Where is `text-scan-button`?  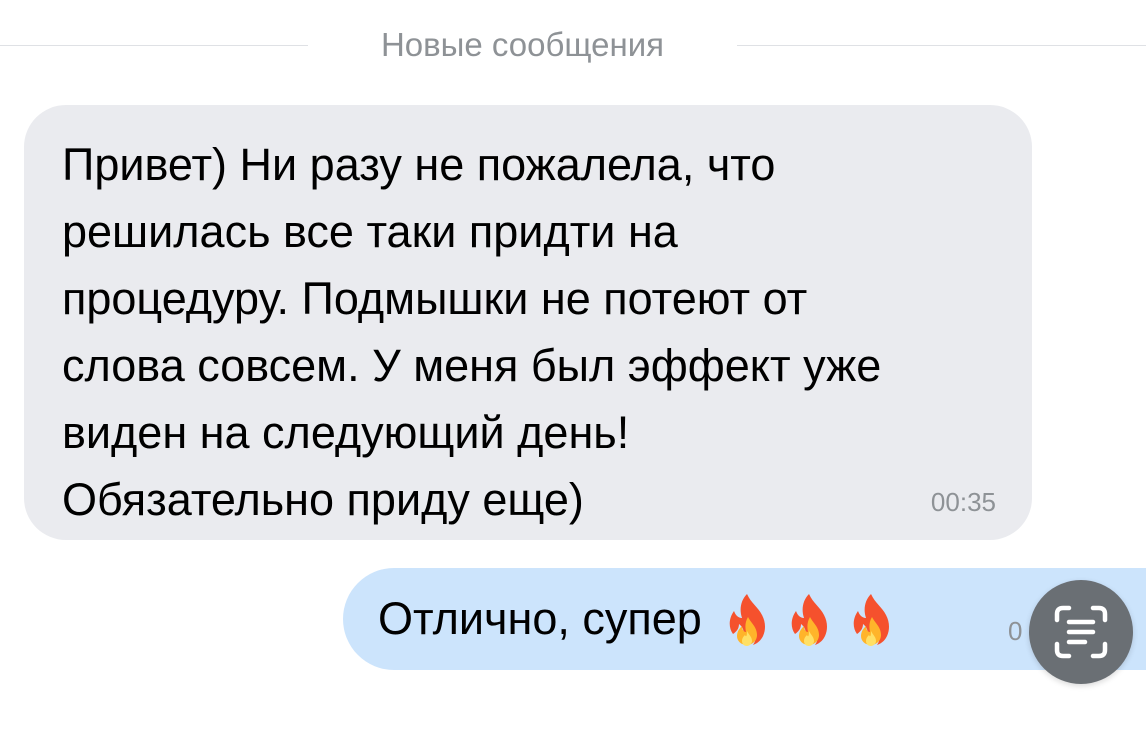
text-scan-button is located at coordinates (1081, 632).